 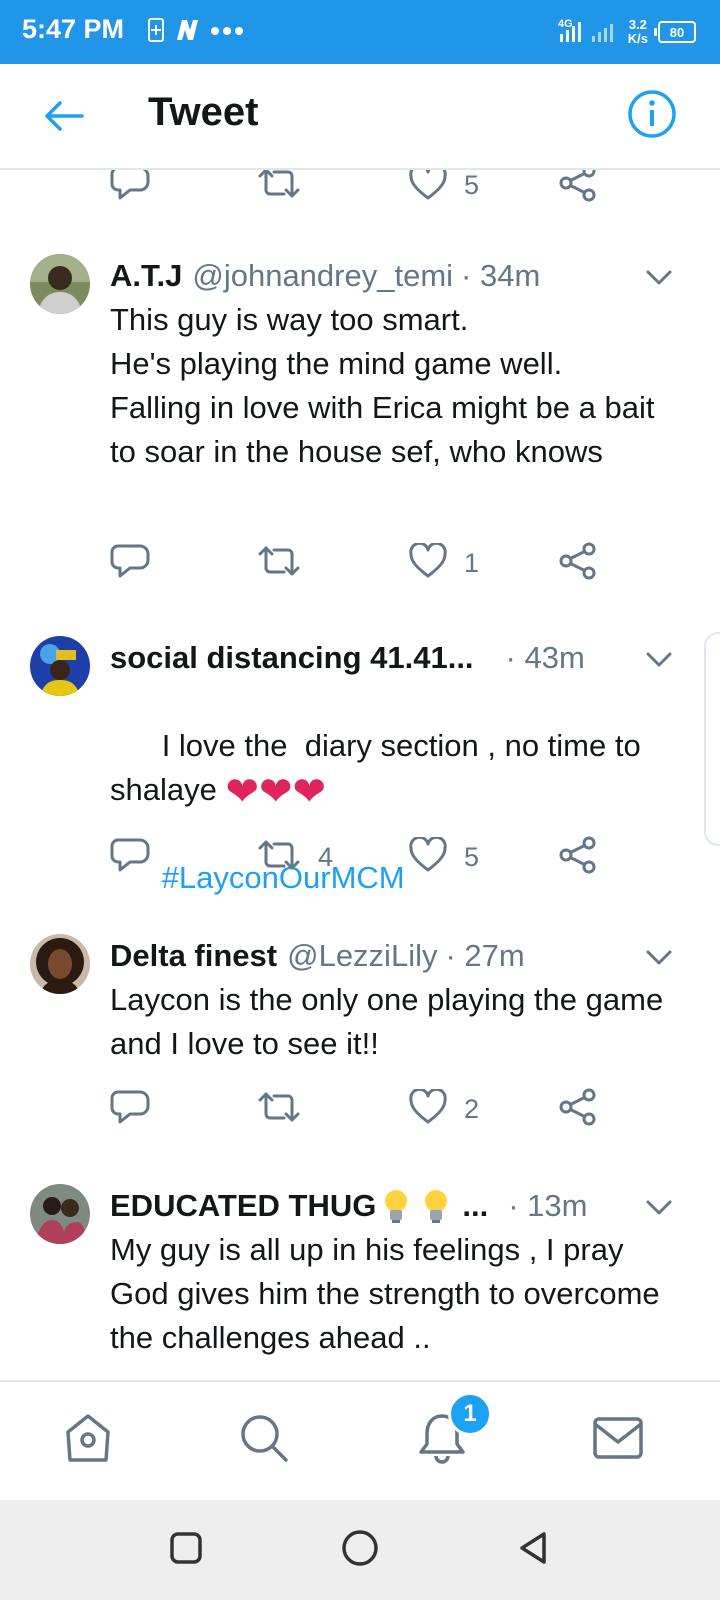 I want to click on reply-actions: 2, so click(x=370, y=1109).